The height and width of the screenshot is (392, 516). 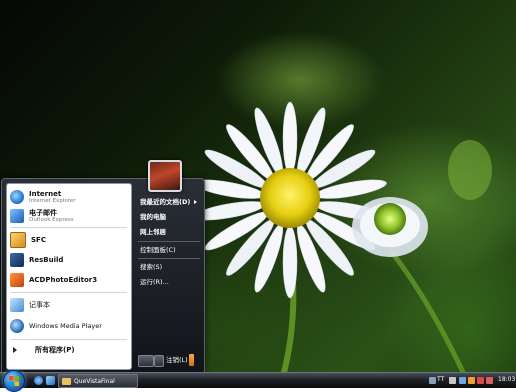 I want to click on notepad-icon, so click(x=17, y=305).